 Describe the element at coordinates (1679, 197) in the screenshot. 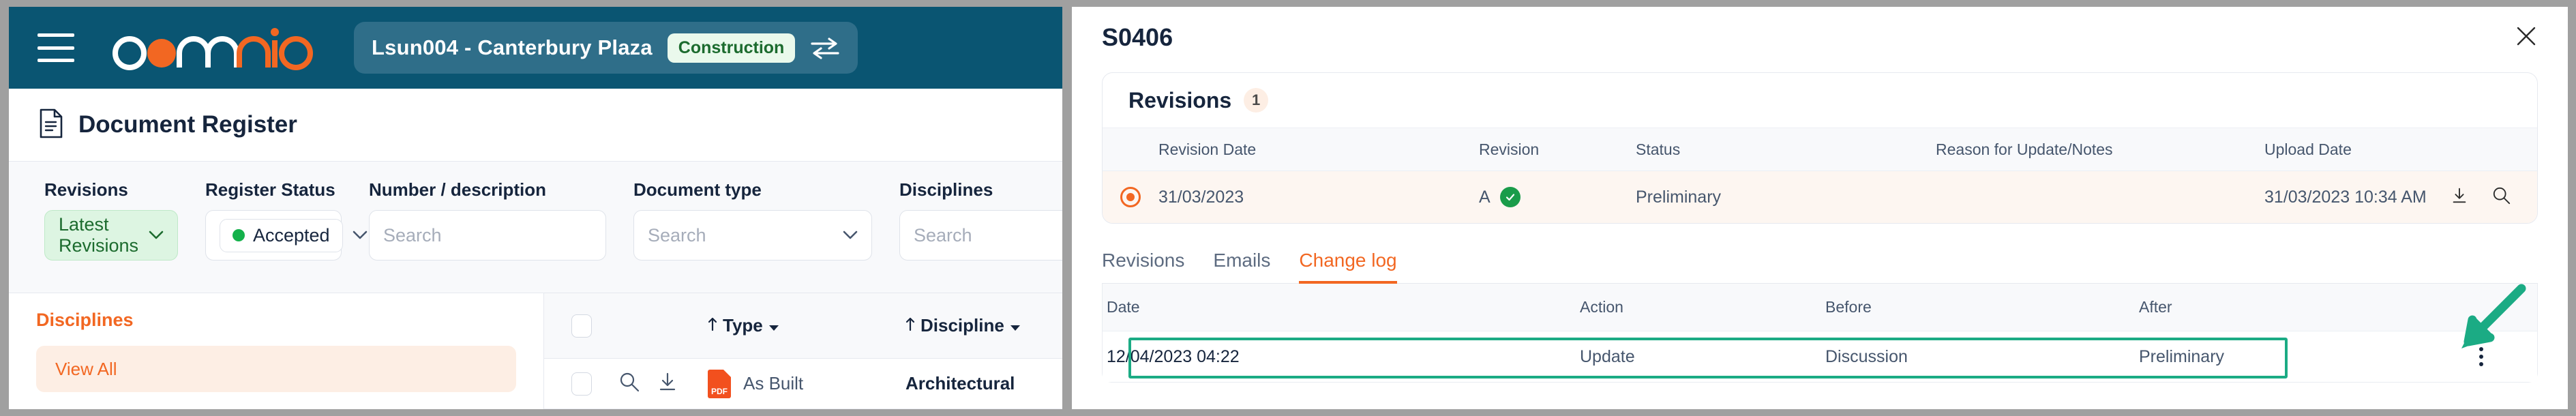

I see `revision-status-value: Preliminary` at that location.